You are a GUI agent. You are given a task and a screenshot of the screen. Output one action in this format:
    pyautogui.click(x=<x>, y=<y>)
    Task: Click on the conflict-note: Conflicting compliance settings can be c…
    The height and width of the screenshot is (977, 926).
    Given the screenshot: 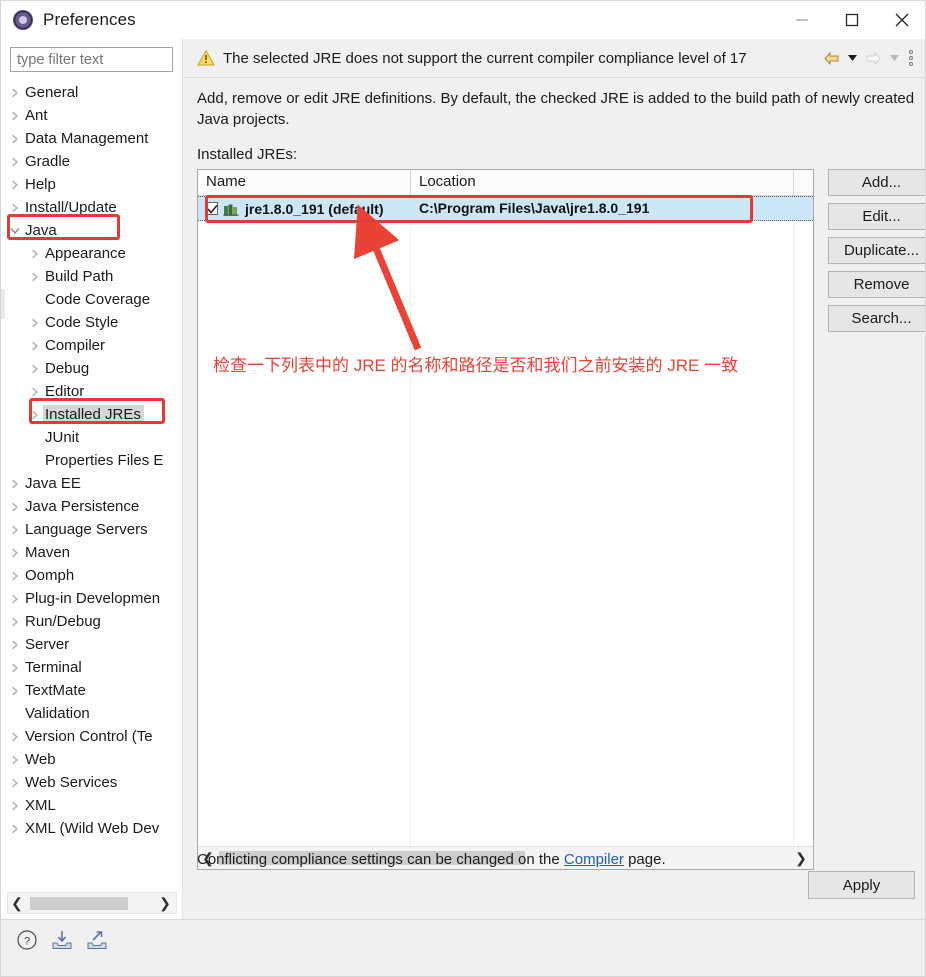 What is the action you would take?
    pyautogui.click(x=431, y=859)
    